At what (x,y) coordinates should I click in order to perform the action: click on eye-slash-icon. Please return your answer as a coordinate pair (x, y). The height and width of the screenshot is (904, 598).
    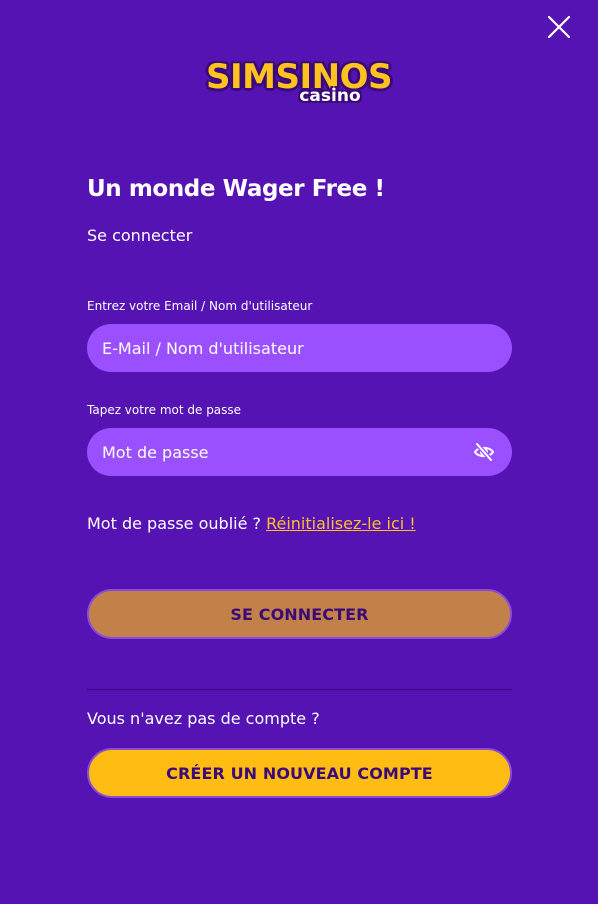
    Looking at the image, I should click on (484, 452).